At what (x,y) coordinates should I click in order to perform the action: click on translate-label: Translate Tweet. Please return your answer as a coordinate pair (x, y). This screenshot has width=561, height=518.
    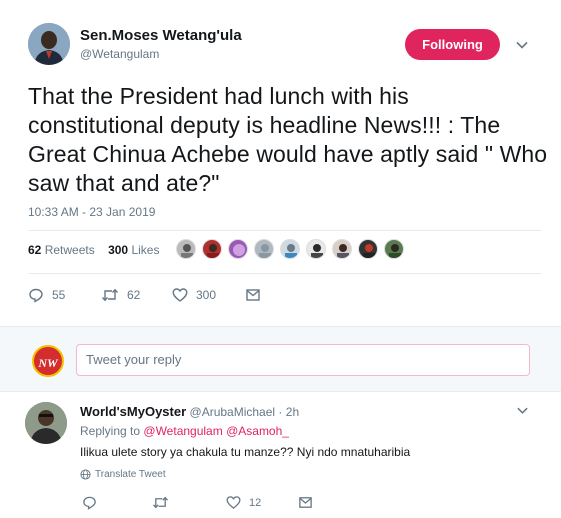
    Looking at the image, I should click on (130, 474).